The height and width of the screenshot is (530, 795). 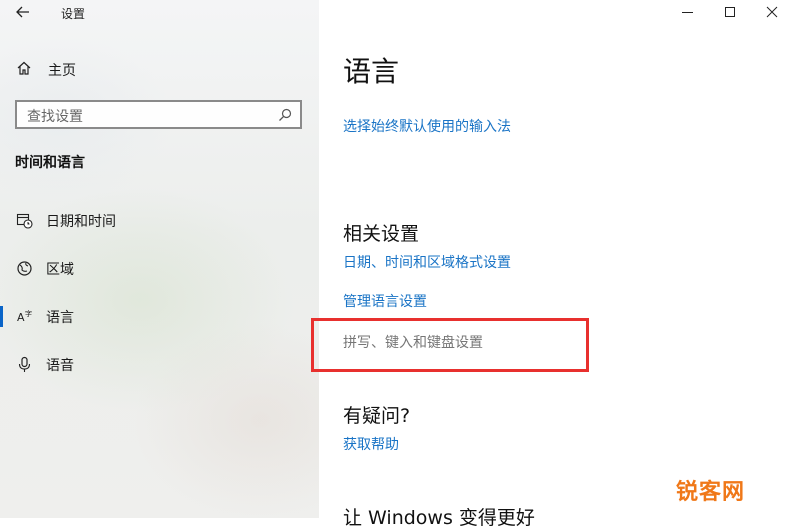 What do you see at coordinates (439, 518) in the screenshot?
I see `improve-windows-heading: 让 Windows 变得更好` at bounding box center [439, 518].